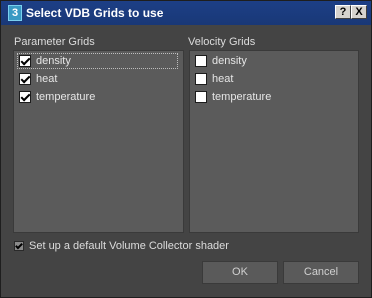  Describe the element at coordinates (240, 272) in the screenshot. I see `ok-button: OK` at that location.